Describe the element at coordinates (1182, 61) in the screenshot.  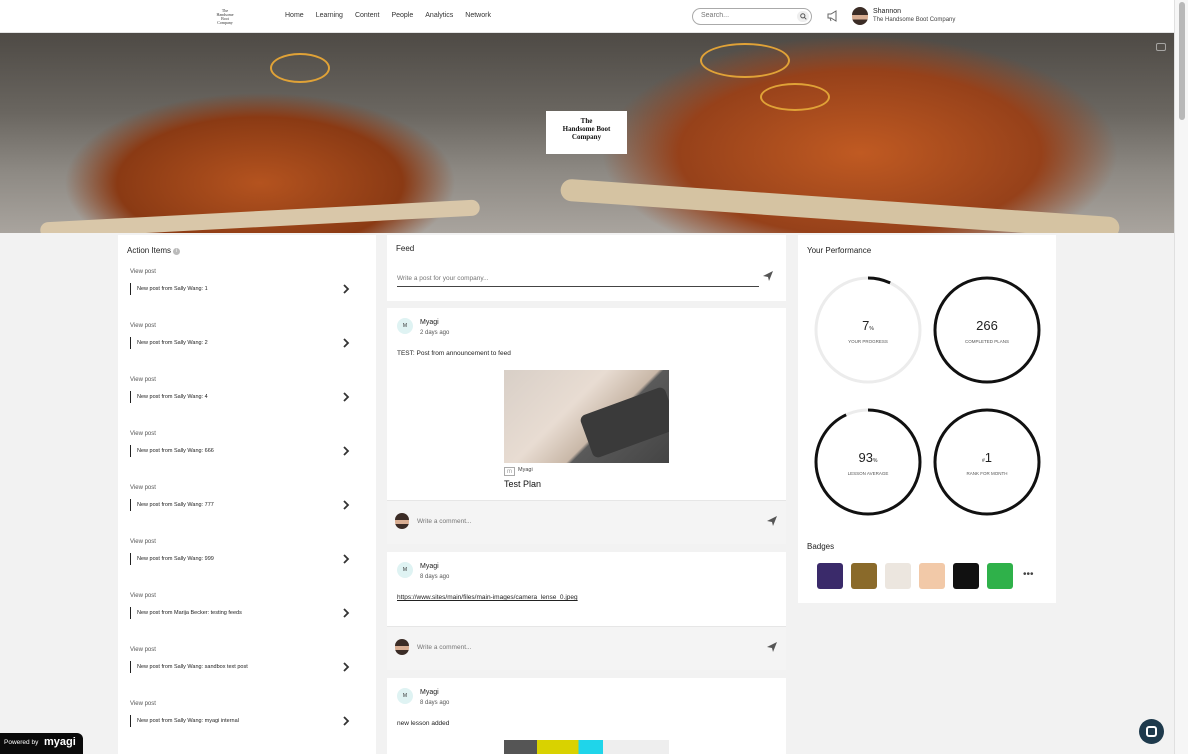
I see `scrollbar-thumb` at that location.